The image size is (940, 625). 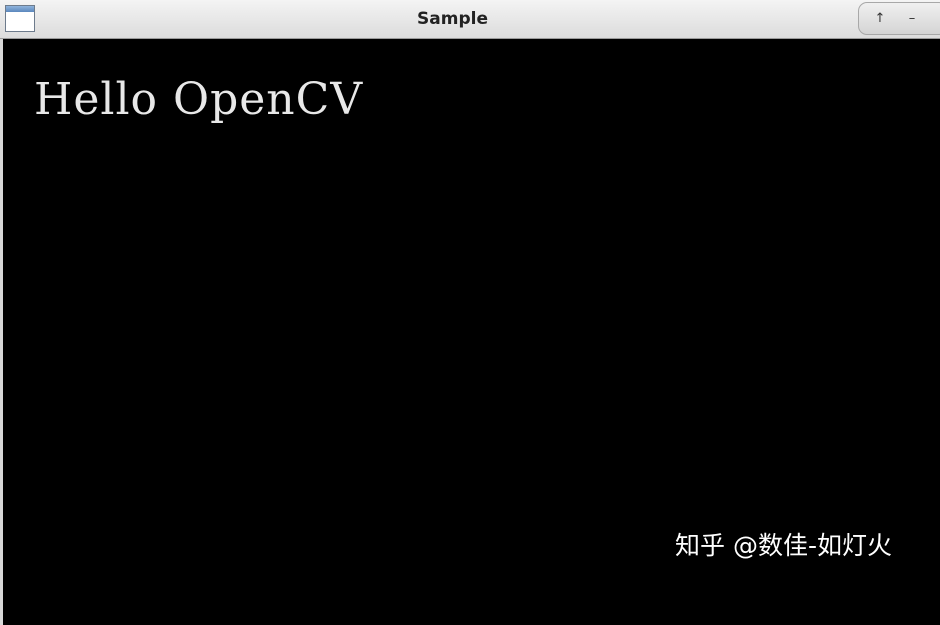 What do you see at coordinates (899, 18) in the screenshot?
I see `window-controls: ↑ –` at bounding box center [899, 18].